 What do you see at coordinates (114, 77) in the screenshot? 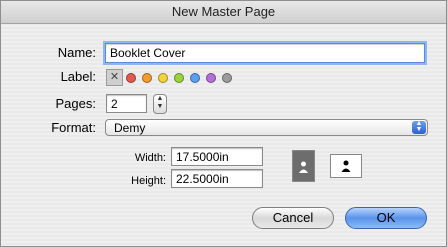
I see `x-icon: ✕` at bounding box center [114, 77].